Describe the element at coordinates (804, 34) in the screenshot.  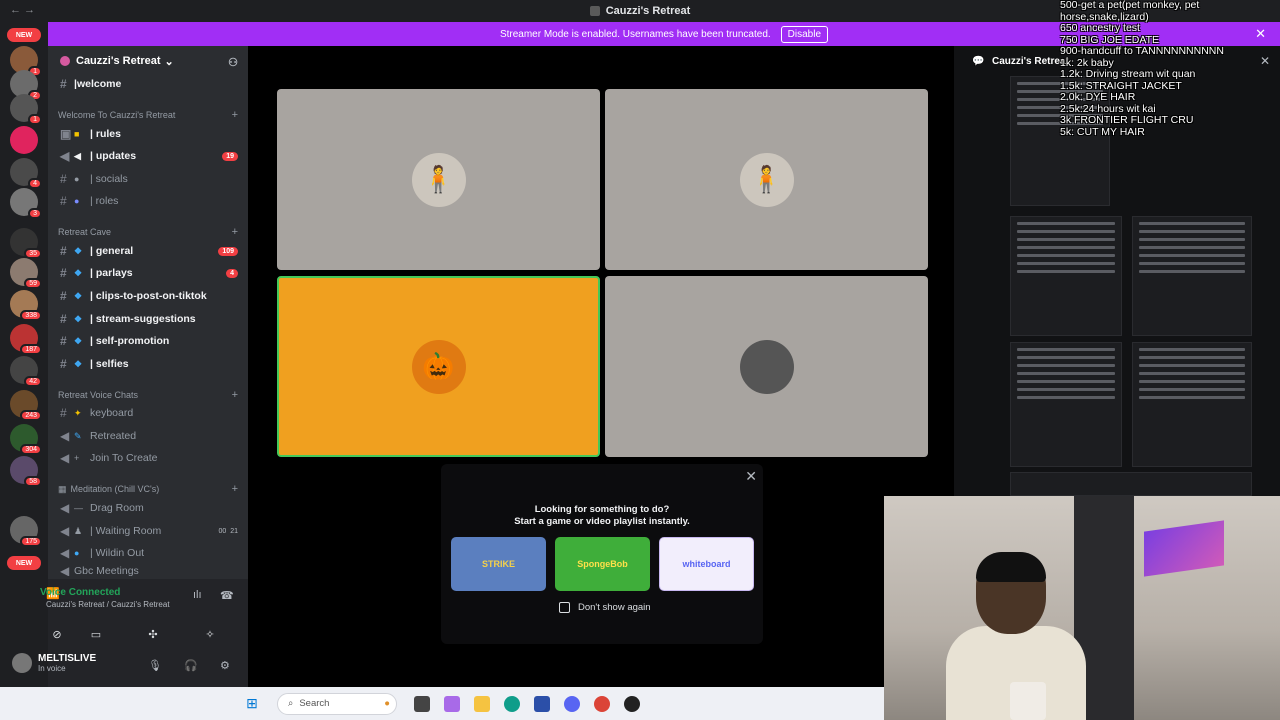
I see `disable-button: Disable` at that location.